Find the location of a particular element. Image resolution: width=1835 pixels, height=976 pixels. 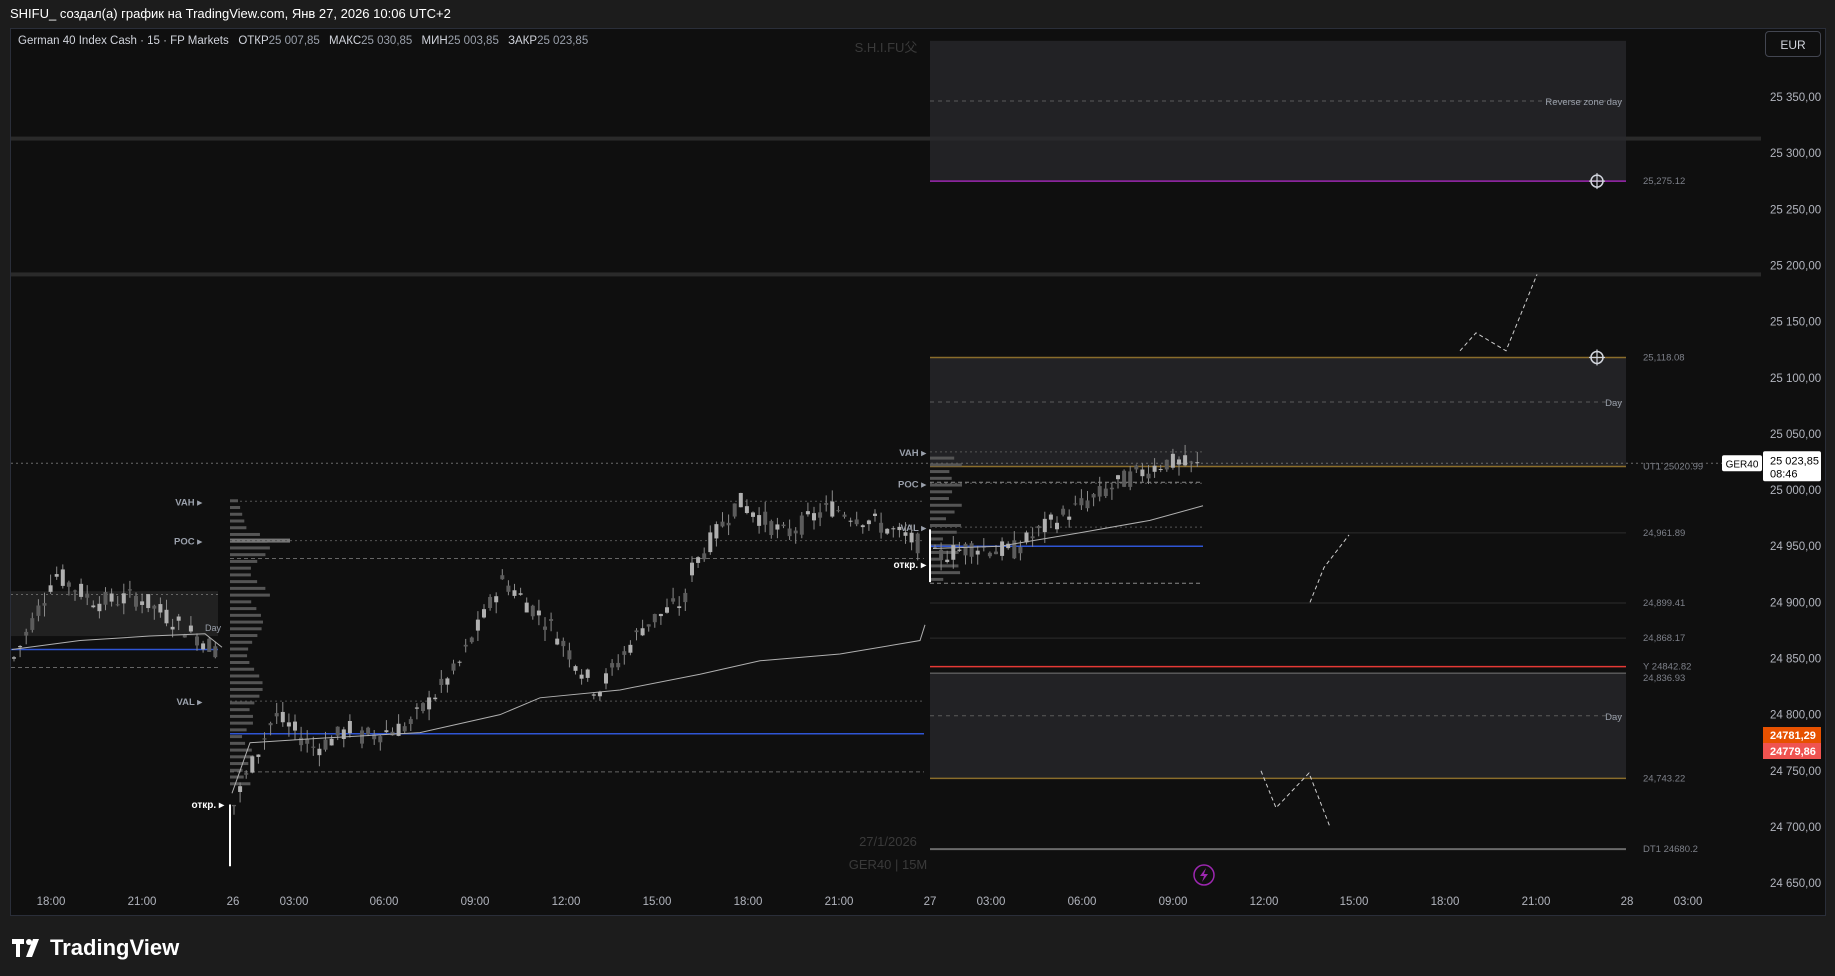

y-tick-label: 24 850,00 is located at coordinates (1795, 660).